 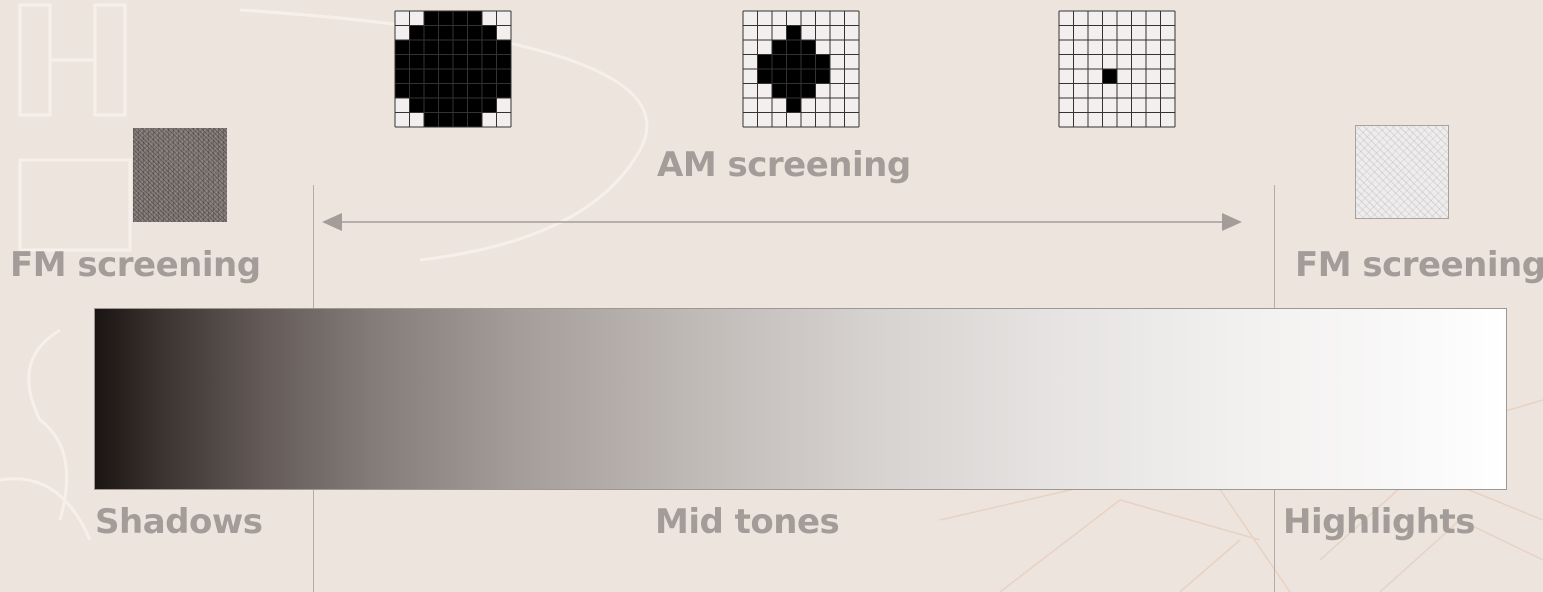 I want to click on fm-screening-label-left: FM screening, so click(x=135, y=265).